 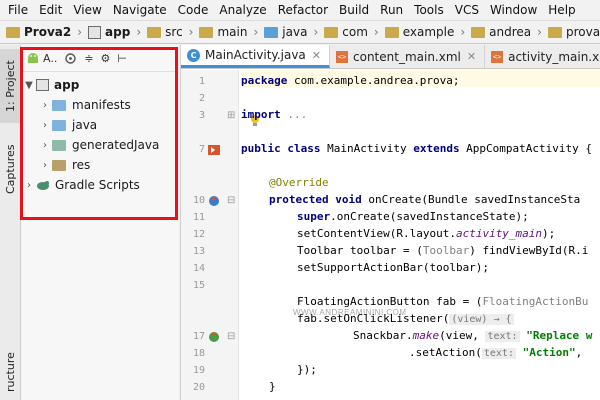 I want to click on breadcrumb-example: example, so click(x=419, y=32).